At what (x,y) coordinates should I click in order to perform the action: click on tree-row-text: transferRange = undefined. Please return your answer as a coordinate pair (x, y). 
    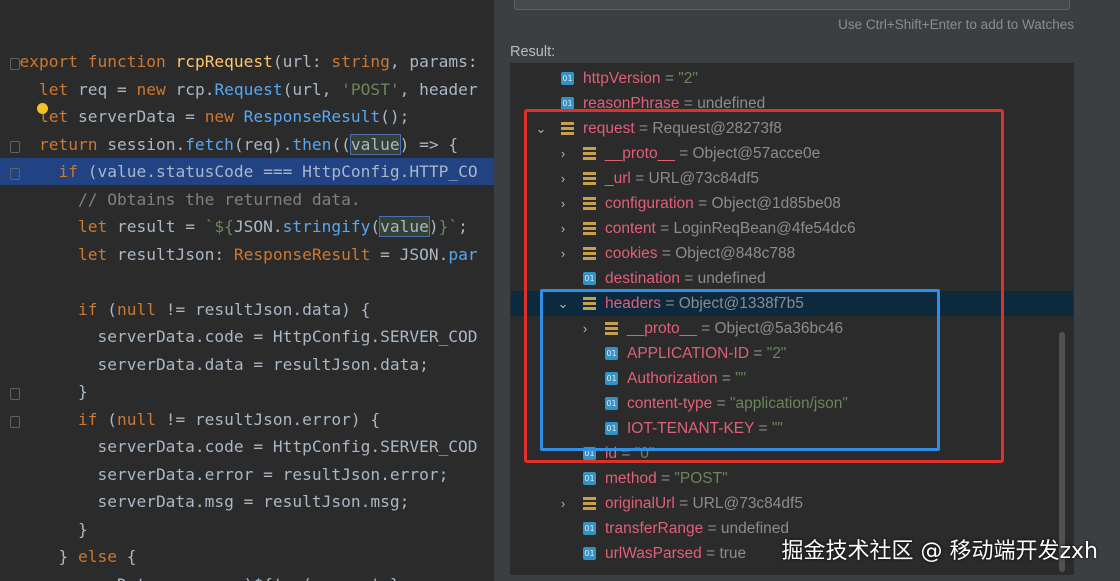
    Looking at the image, I should click on (697, 528).